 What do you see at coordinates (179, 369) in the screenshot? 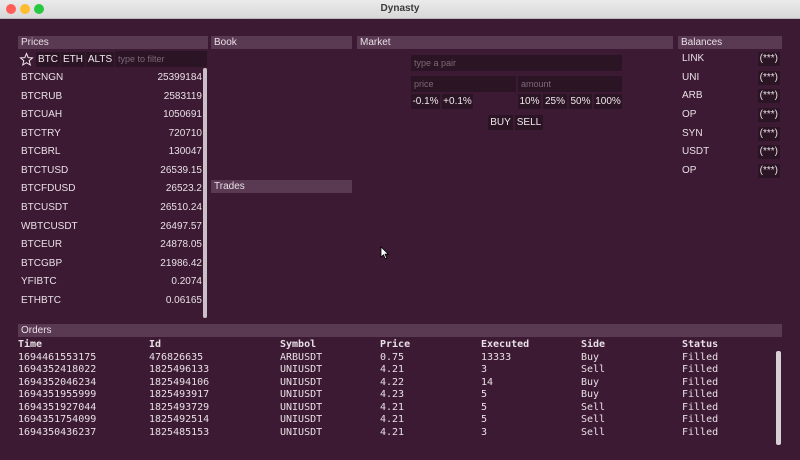
I see `order-id: 1825496133` at bounding box center [179, 369].